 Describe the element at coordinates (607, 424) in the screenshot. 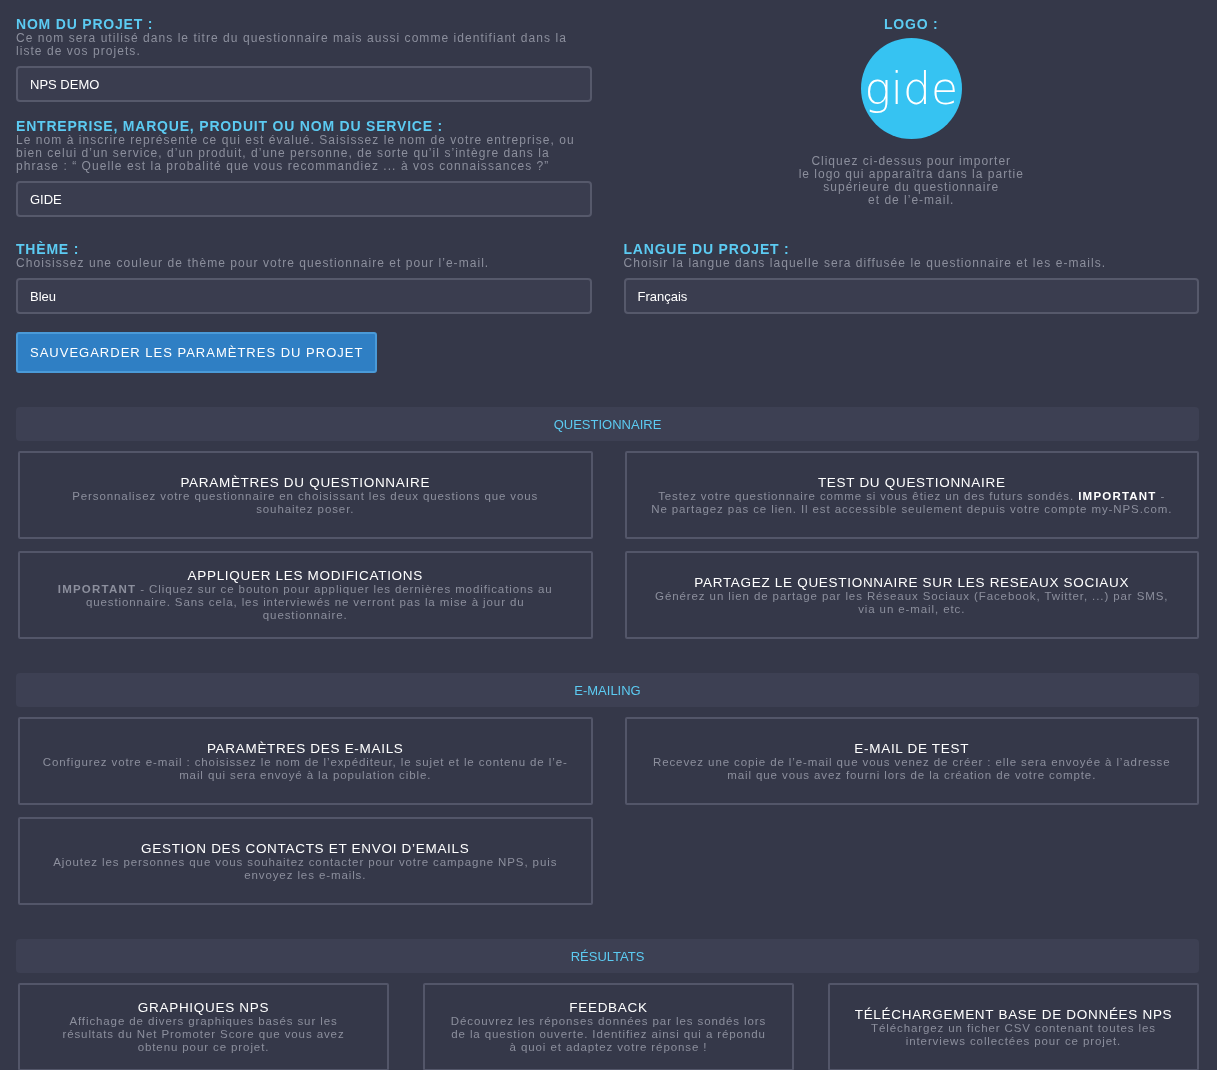

I see `section-header: QUESTIONNAIRE` at that location.